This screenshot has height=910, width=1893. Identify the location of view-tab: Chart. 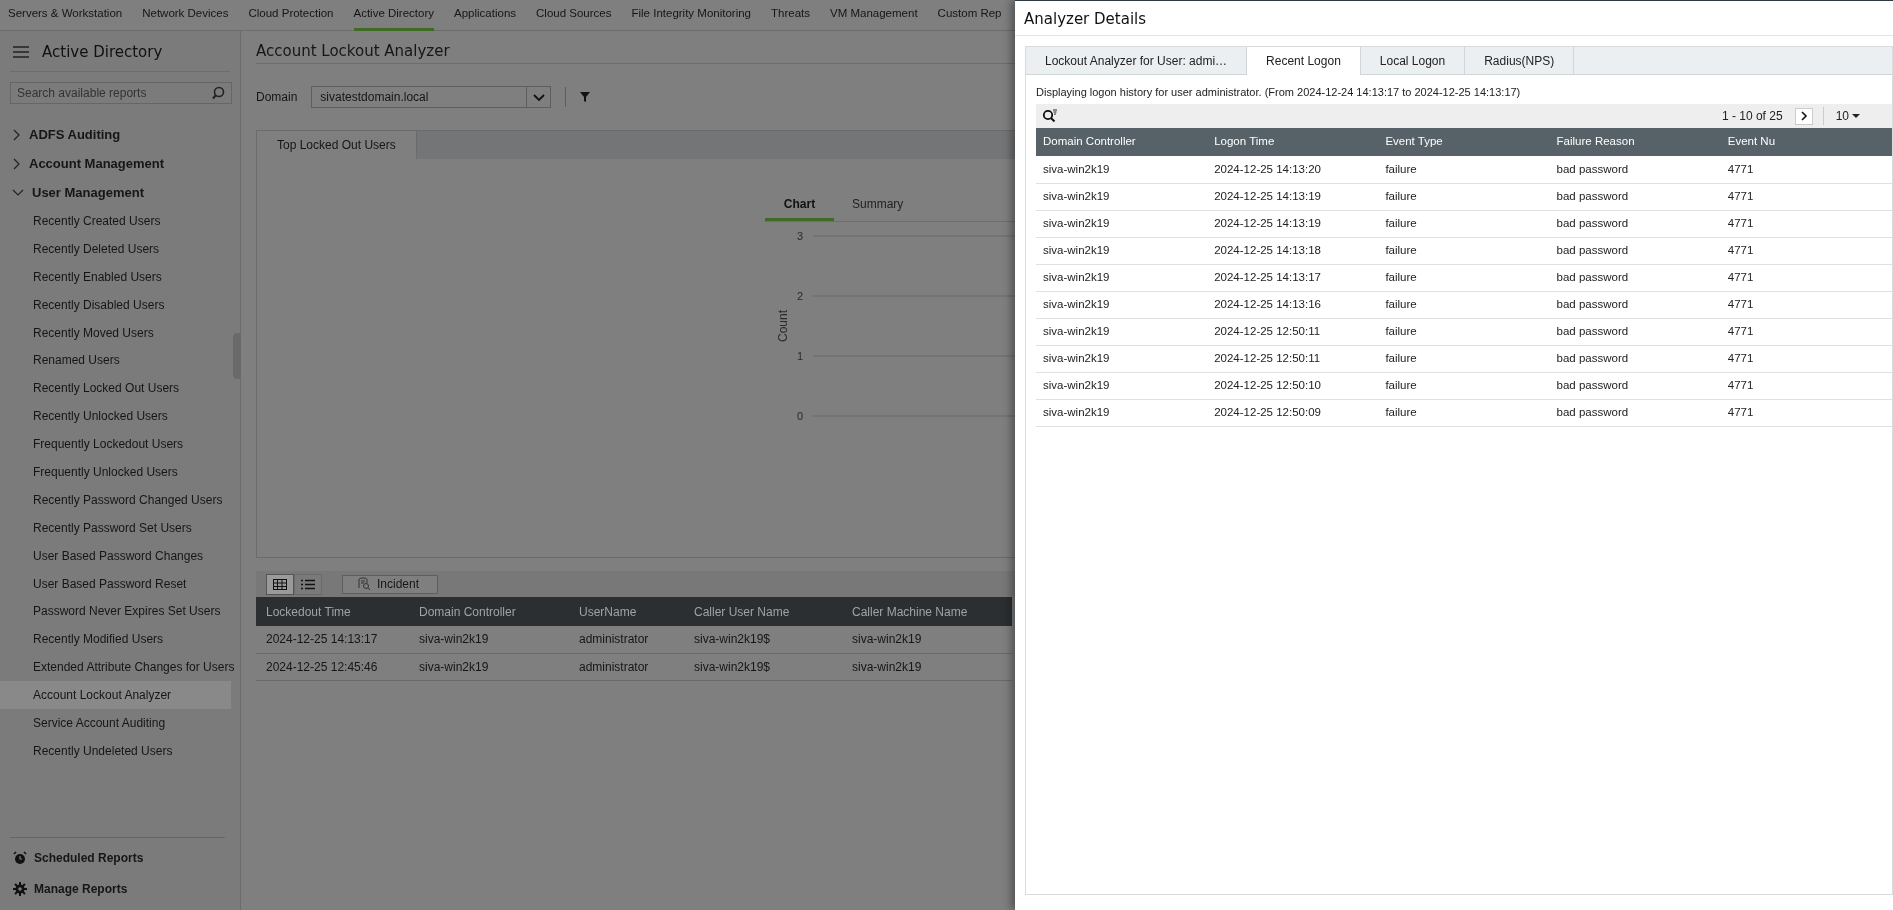
(799, 206).